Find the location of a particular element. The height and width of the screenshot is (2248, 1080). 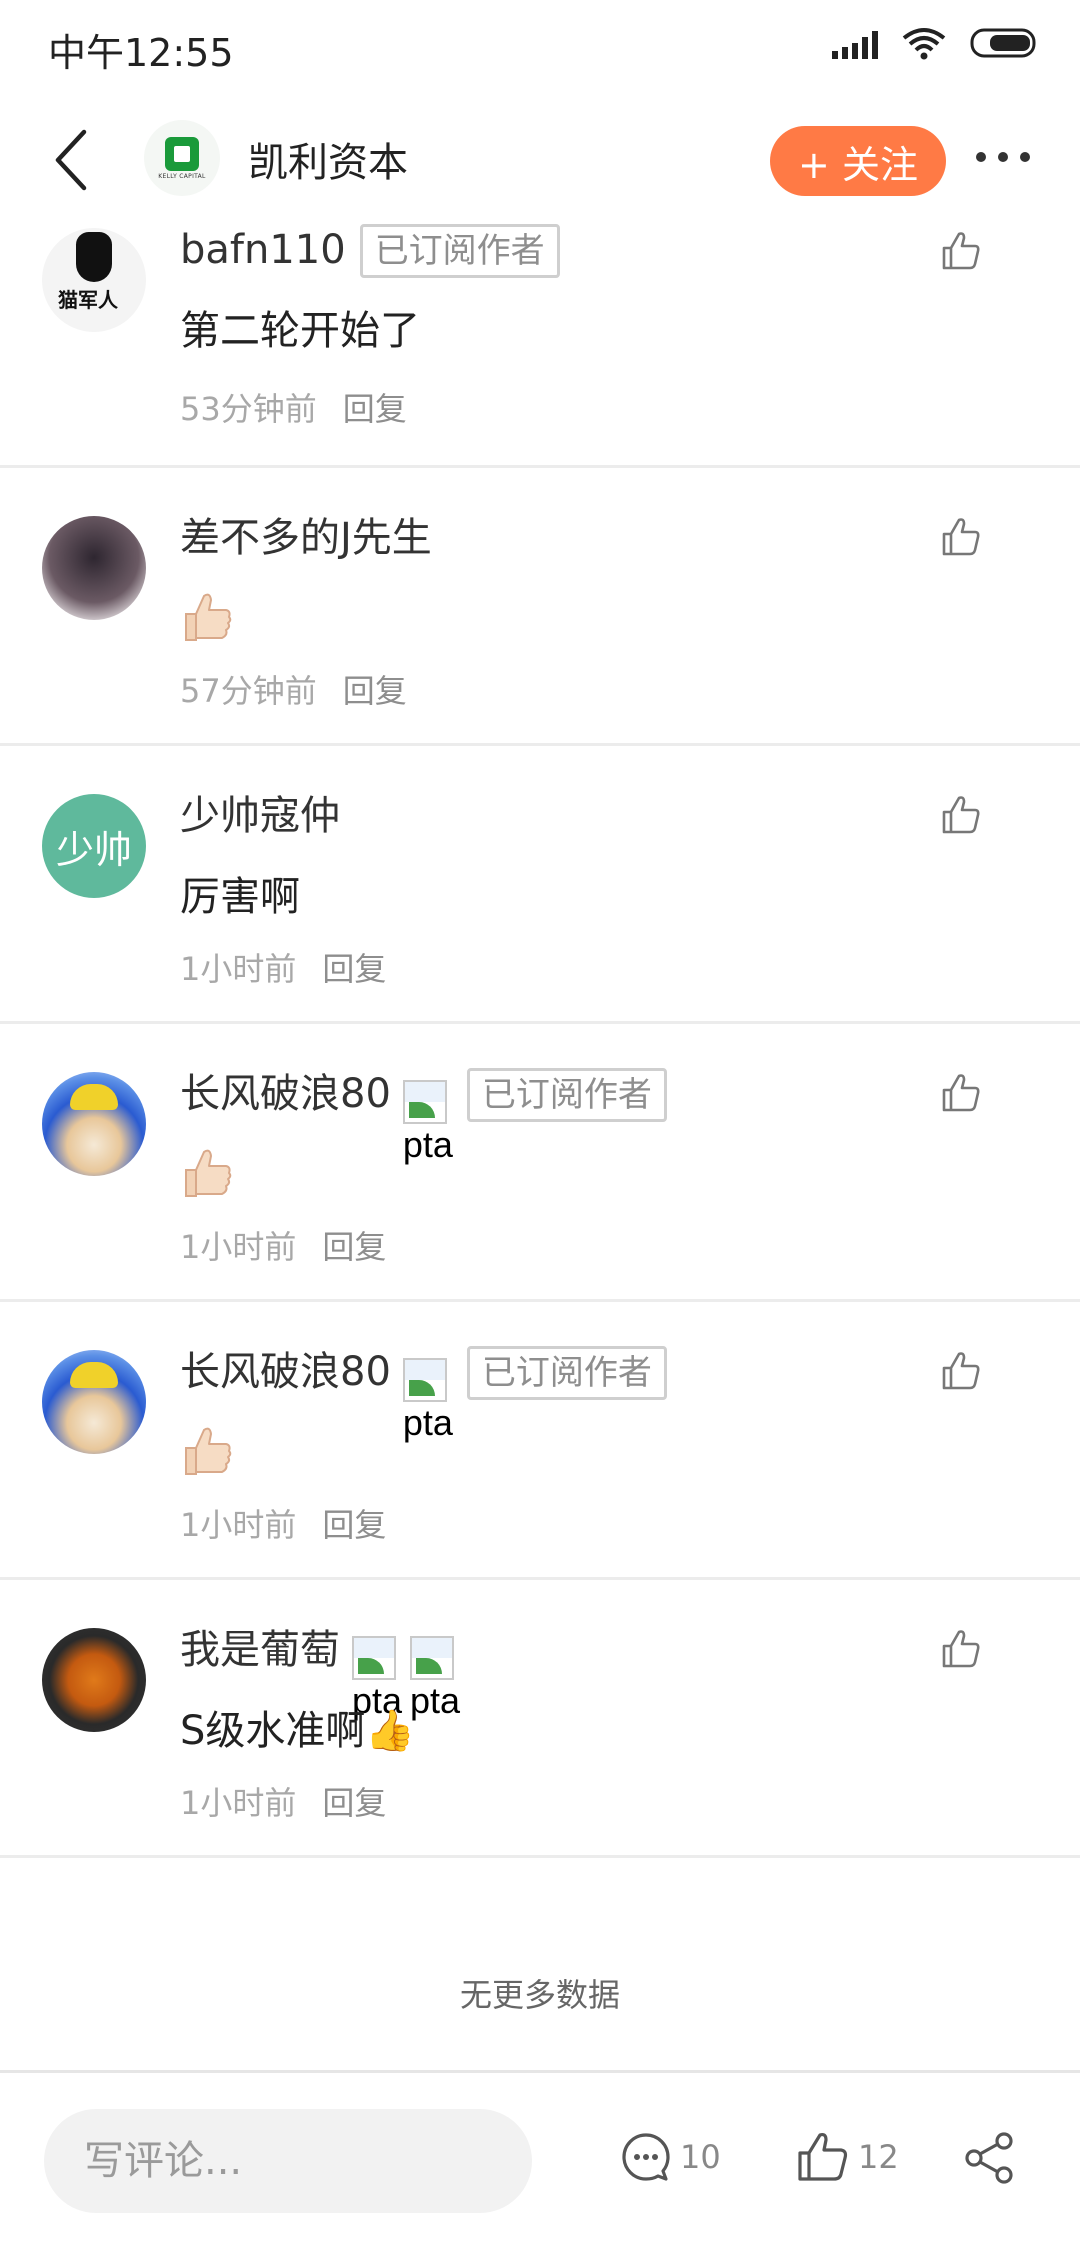

commenter-name: 我是葡萄 is located at coordinates (260, 1650).